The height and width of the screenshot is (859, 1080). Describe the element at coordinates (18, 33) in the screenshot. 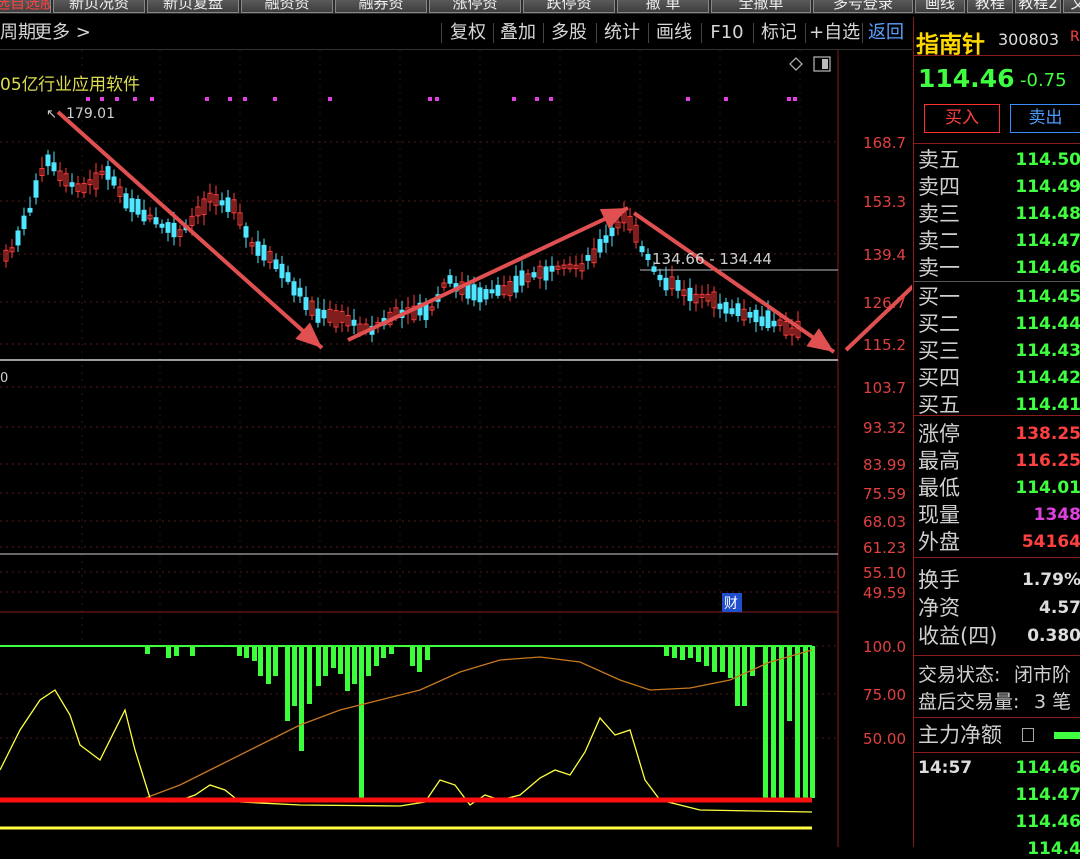

I see `period-selector: 周期` at that location.